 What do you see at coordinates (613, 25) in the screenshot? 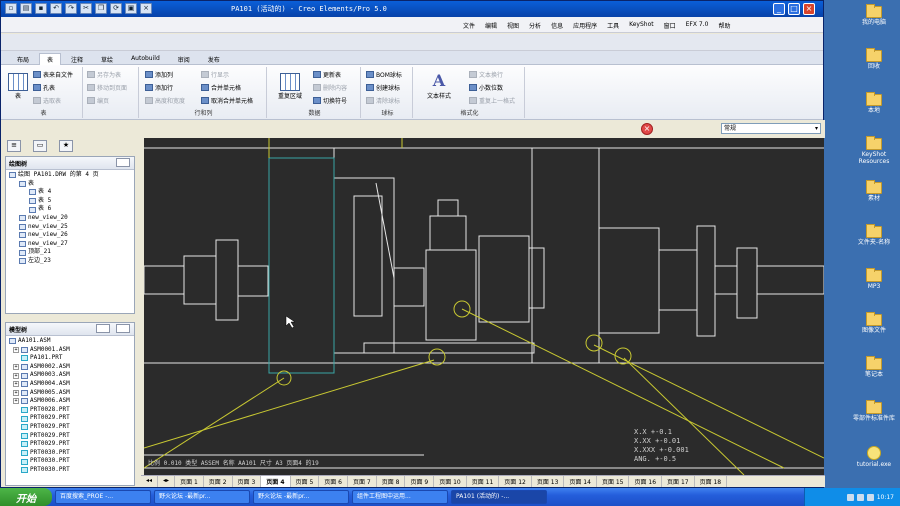
I see `menu-item: 工具` at bounding box center [613, 25].